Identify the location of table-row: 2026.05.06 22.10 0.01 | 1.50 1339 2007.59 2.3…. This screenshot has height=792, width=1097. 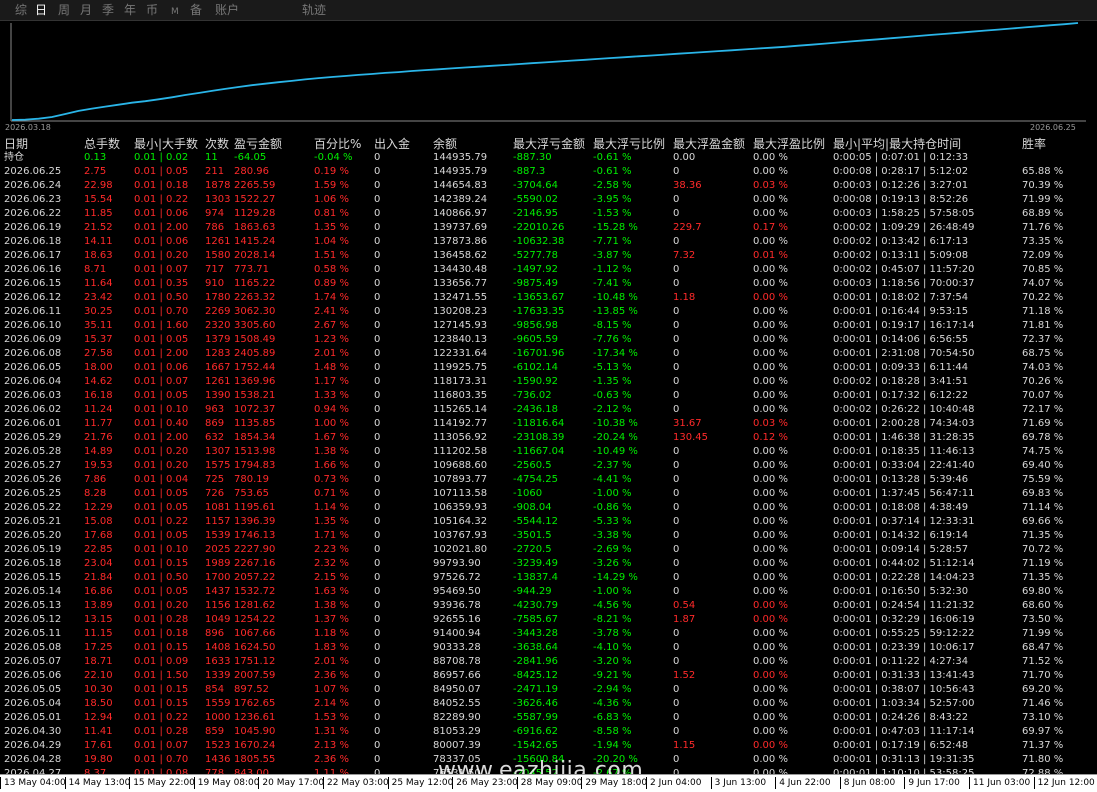
(548, 676).